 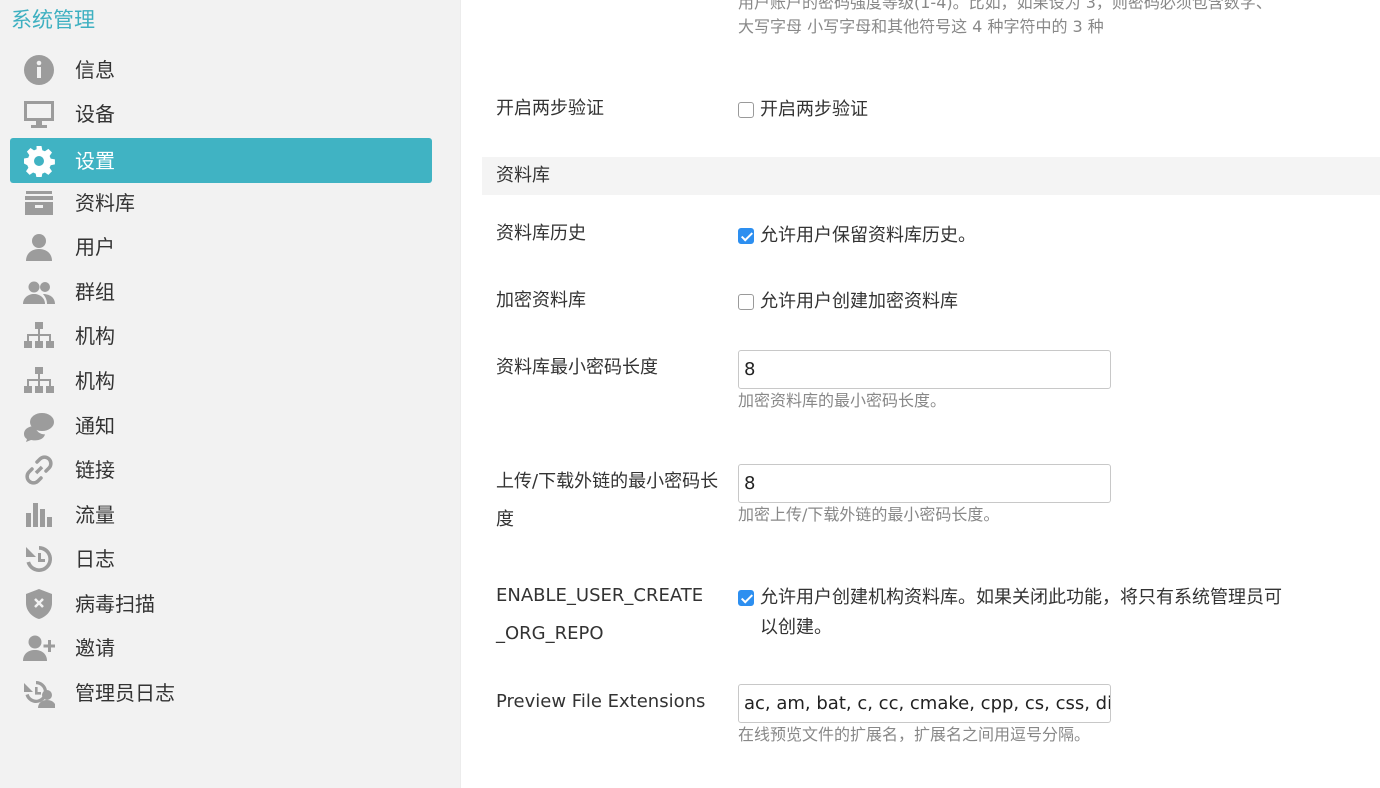 What do you see at coordinates (95, 246) in the screenshot?
I see `sidebar-item-label: 用户` at bounding box center [95, 246].